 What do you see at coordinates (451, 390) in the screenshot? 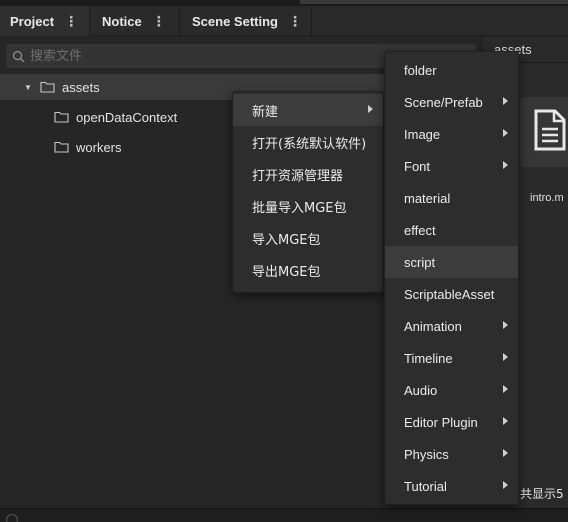
I see `submenu-item-audio: Audio` at bounding box center [451, 390].